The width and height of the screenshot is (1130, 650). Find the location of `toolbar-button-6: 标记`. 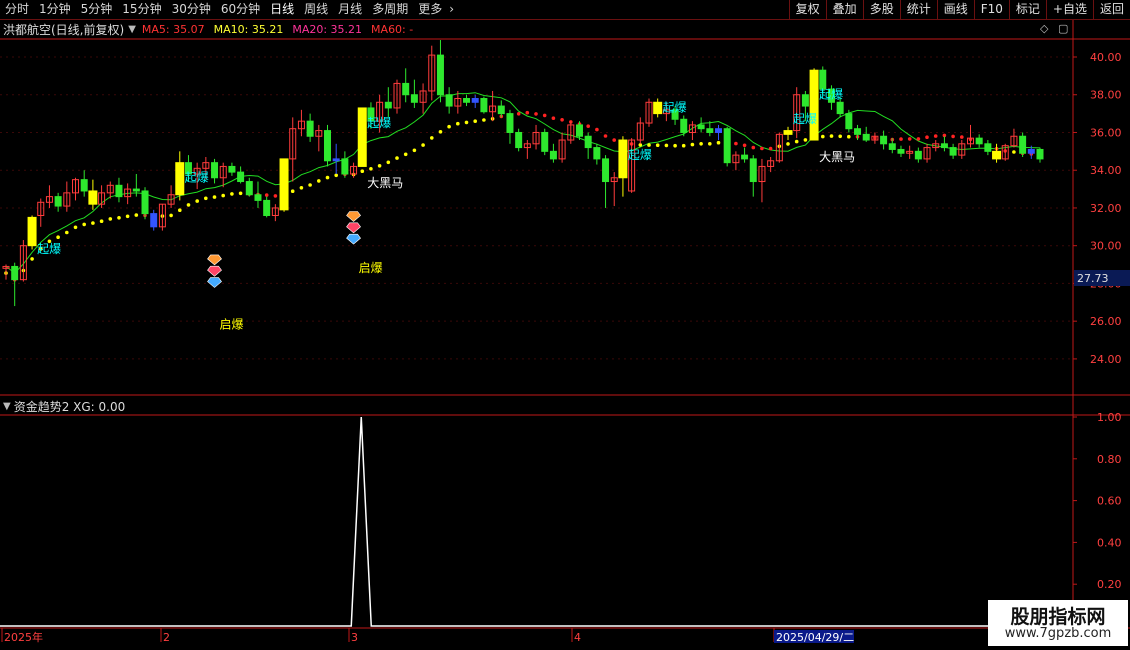

toolbar-button-6: 标记 is located at coordinates (1027, 9).